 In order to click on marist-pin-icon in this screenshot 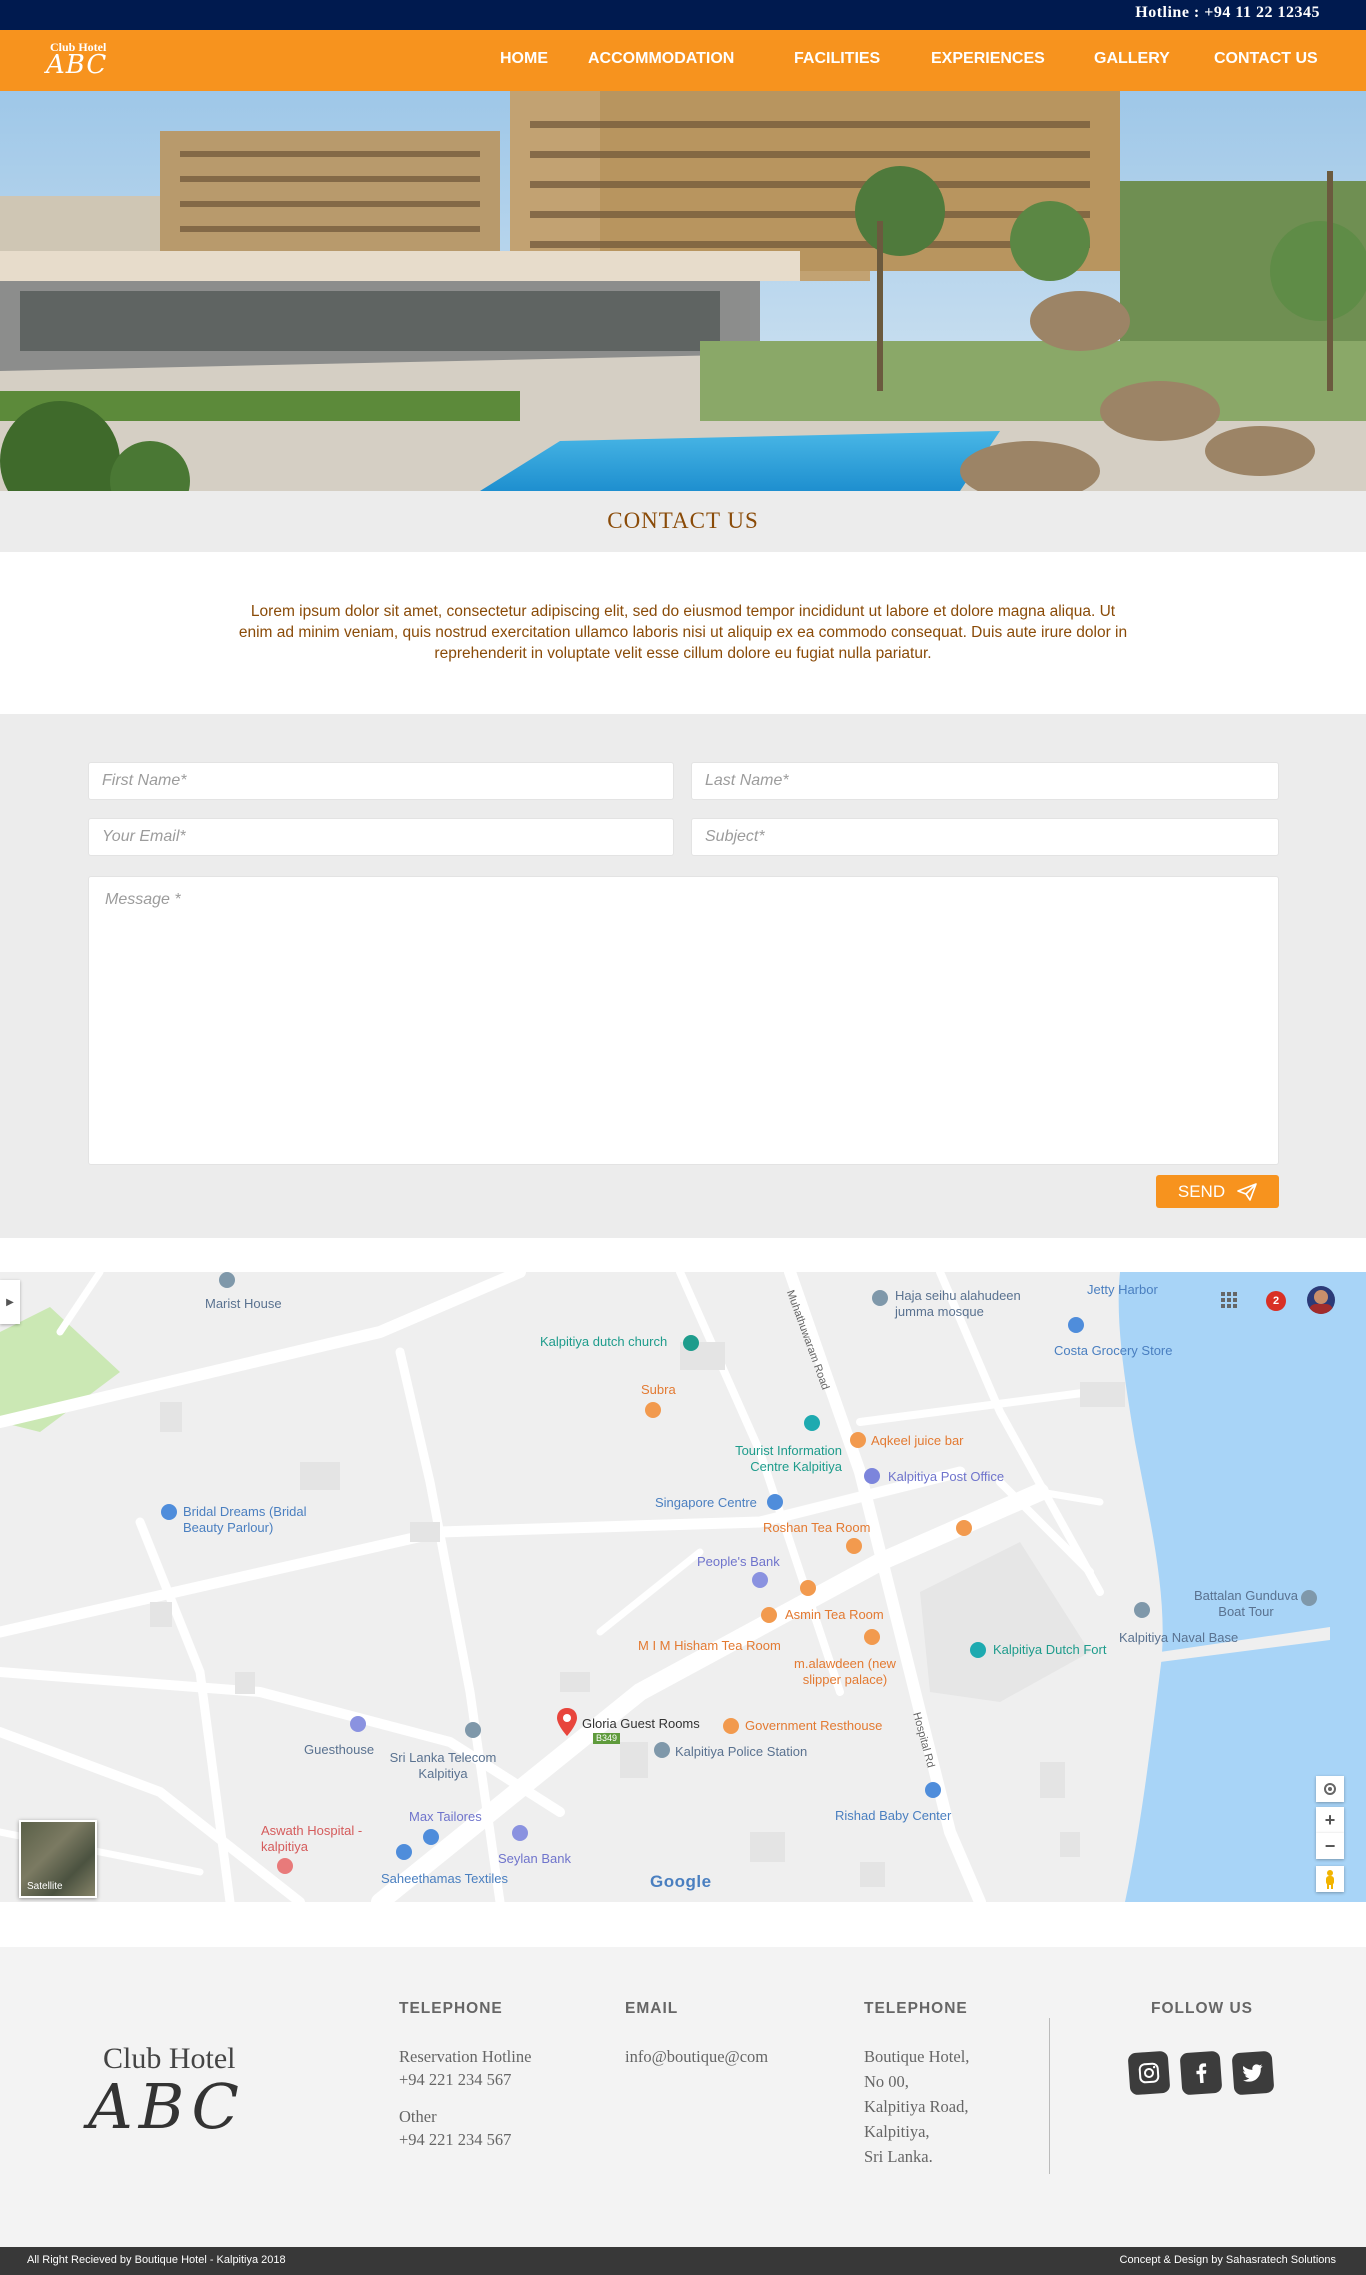, I will do `click(227, 1280)`.